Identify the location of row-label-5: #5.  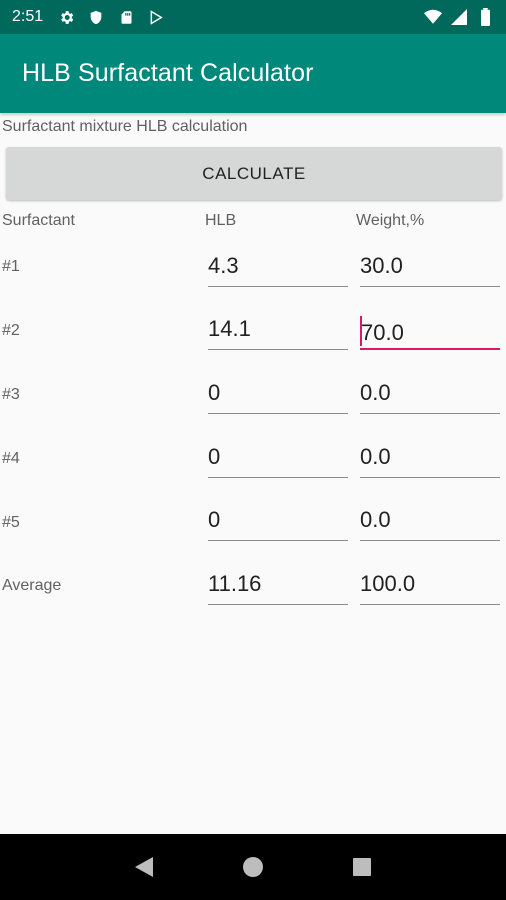
(11, 522).